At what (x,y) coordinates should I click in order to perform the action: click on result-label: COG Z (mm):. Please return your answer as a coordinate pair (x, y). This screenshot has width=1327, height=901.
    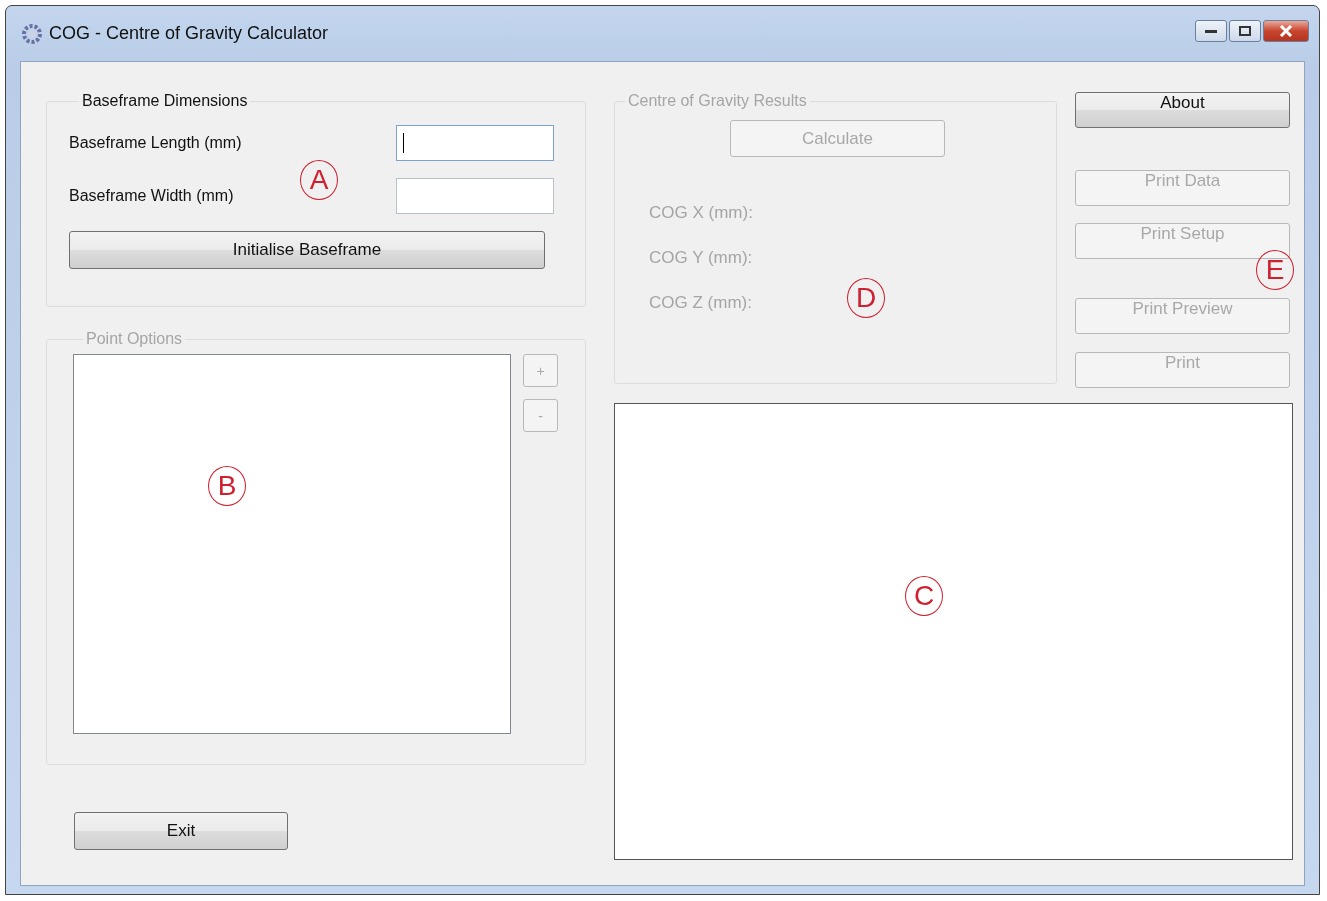
    Looking at the image, I should click on (700, 303).